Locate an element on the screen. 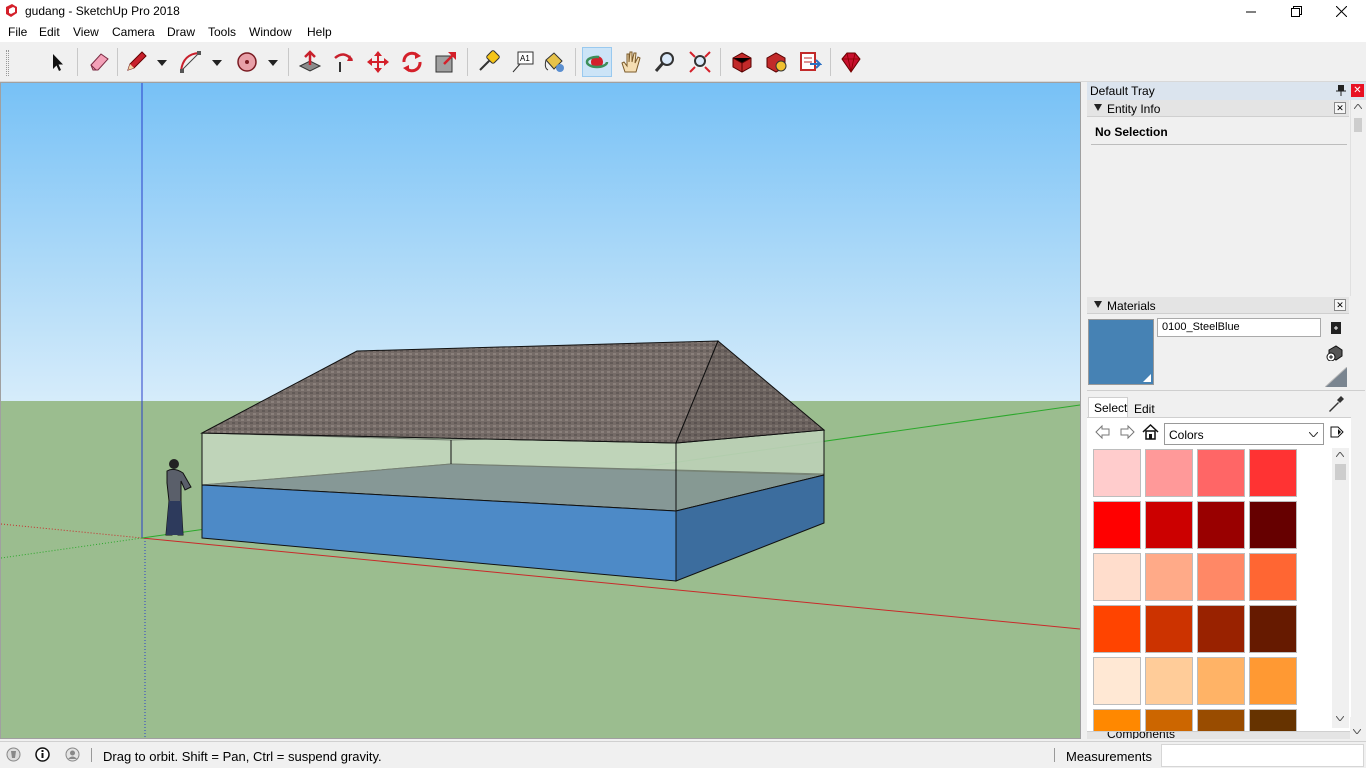 The width and height of the screenshot is (1366, 768). follow-me-tool-button is located at coordinates (344, 62).